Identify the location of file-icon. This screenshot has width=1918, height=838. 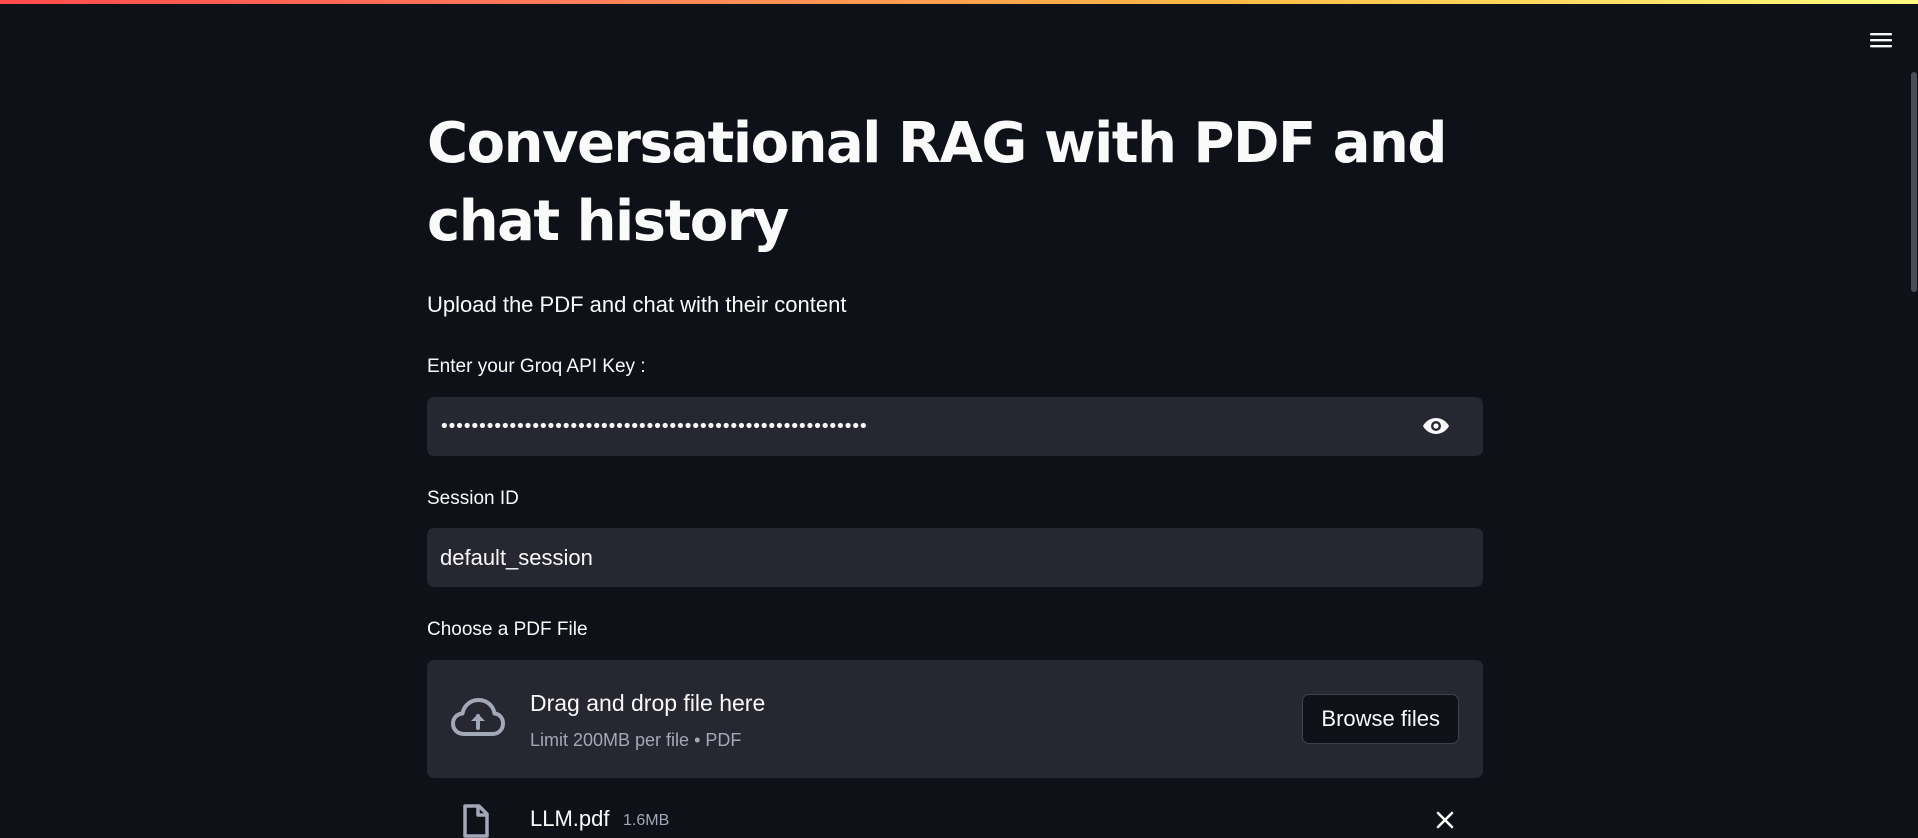
(476, 821).